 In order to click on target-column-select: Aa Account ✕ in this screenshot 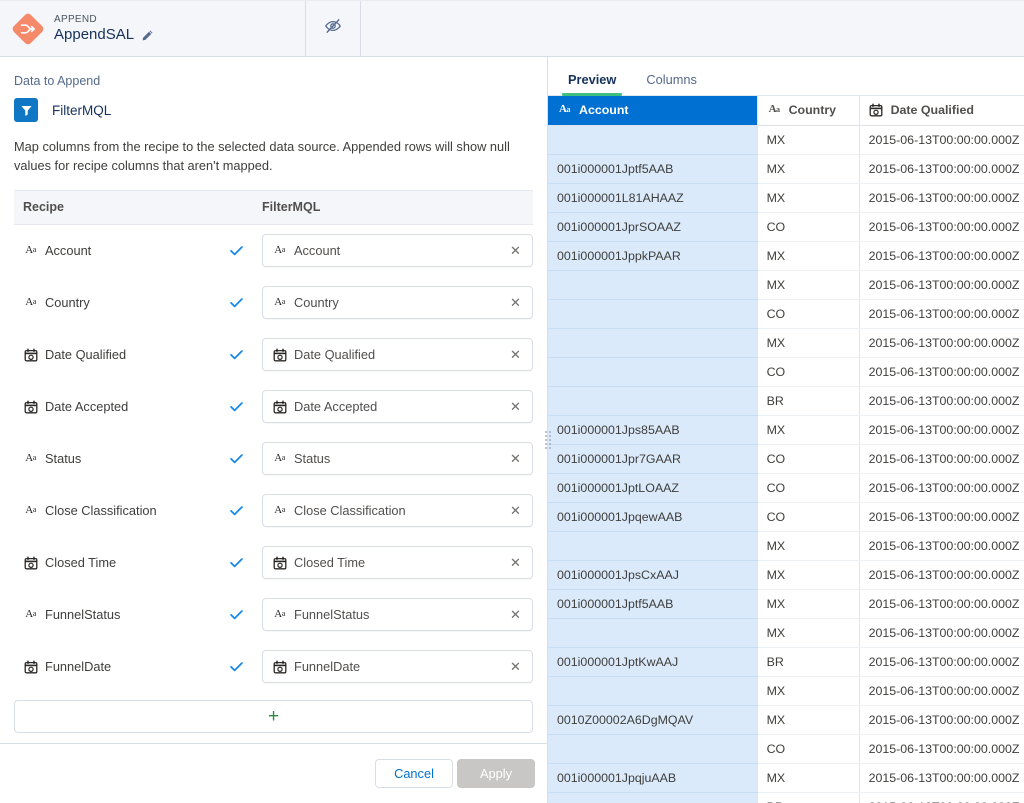, I will do `click(397, 251)`.